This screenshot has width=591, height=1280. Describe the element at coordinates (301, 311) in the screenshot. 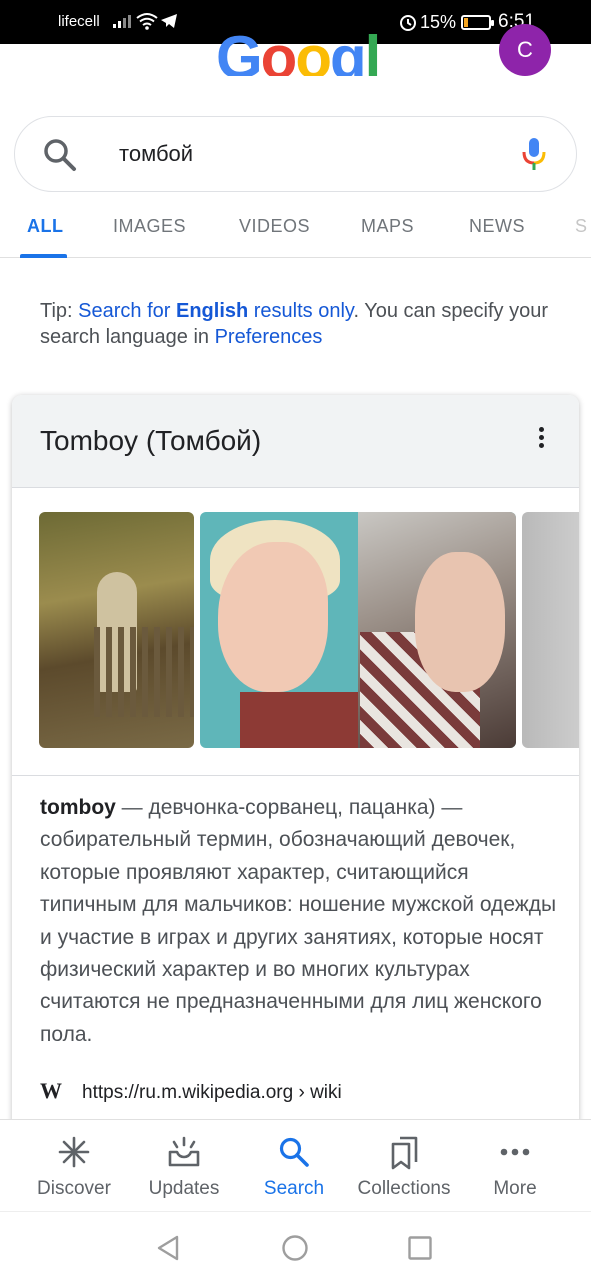

I see `tip-link-text-b: results only` at that location.